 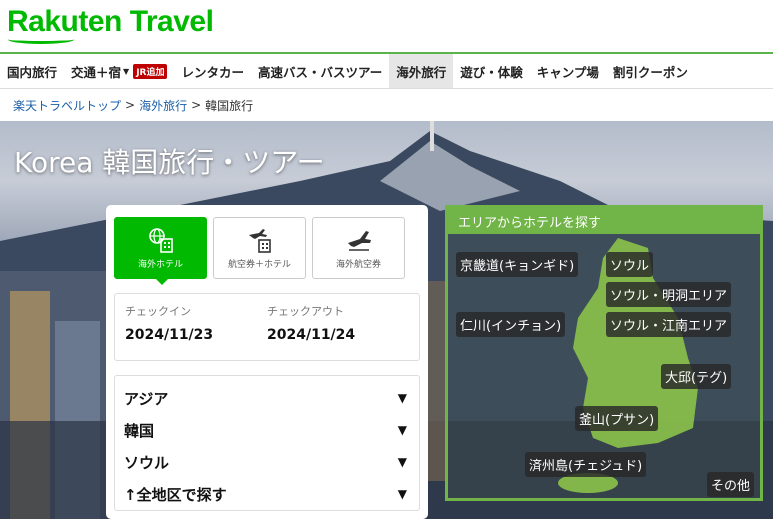 What do you see at coordinates (163, 105) in the screenshot?
I see `breadcrumb-overseas: 海外旅行` at bounding box center [163, 105].